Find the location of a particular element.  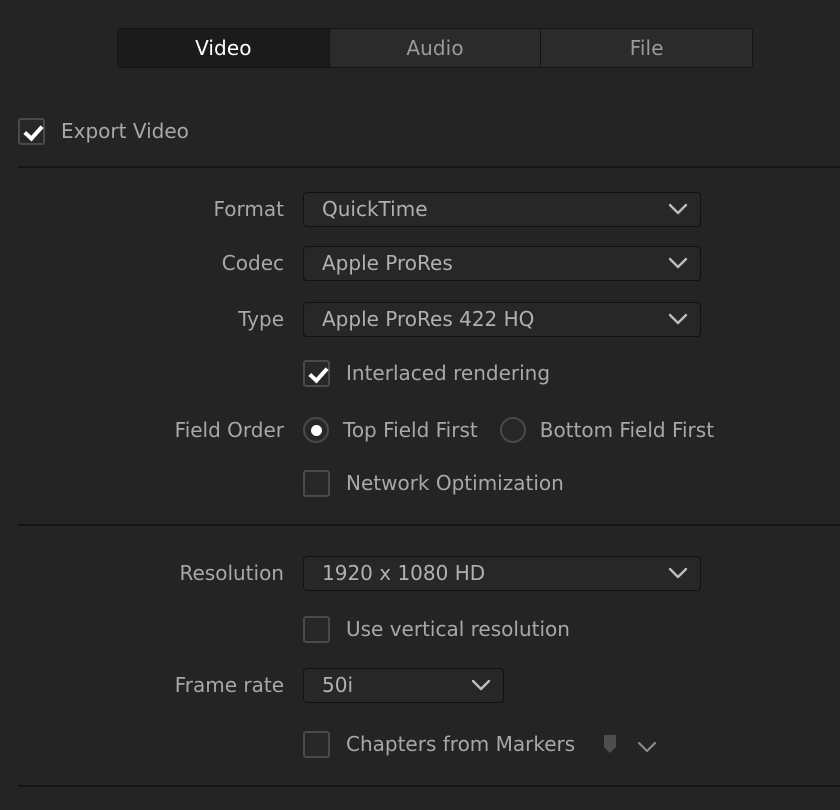

type-value: Apple ProRes 422 HQ is located at coordinates (428, 319).